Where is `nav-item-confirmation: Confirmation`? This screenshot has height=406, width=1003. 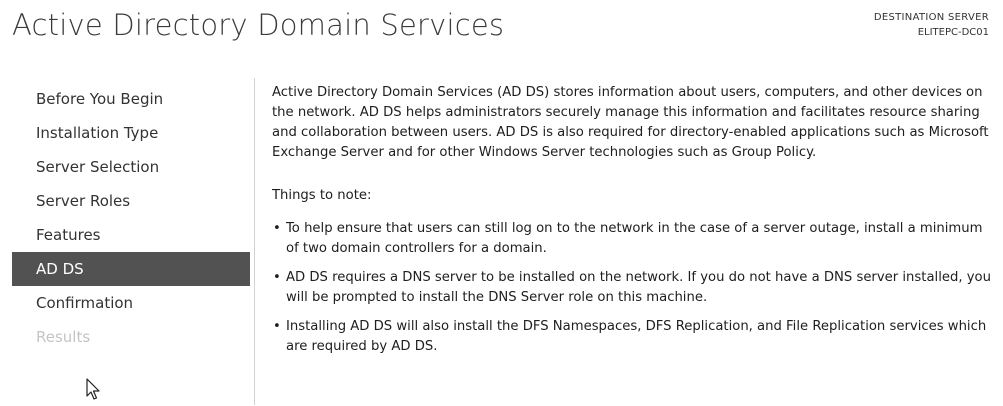 nav-item-confirmation: Confirmation is located at coordinates (131, 303).